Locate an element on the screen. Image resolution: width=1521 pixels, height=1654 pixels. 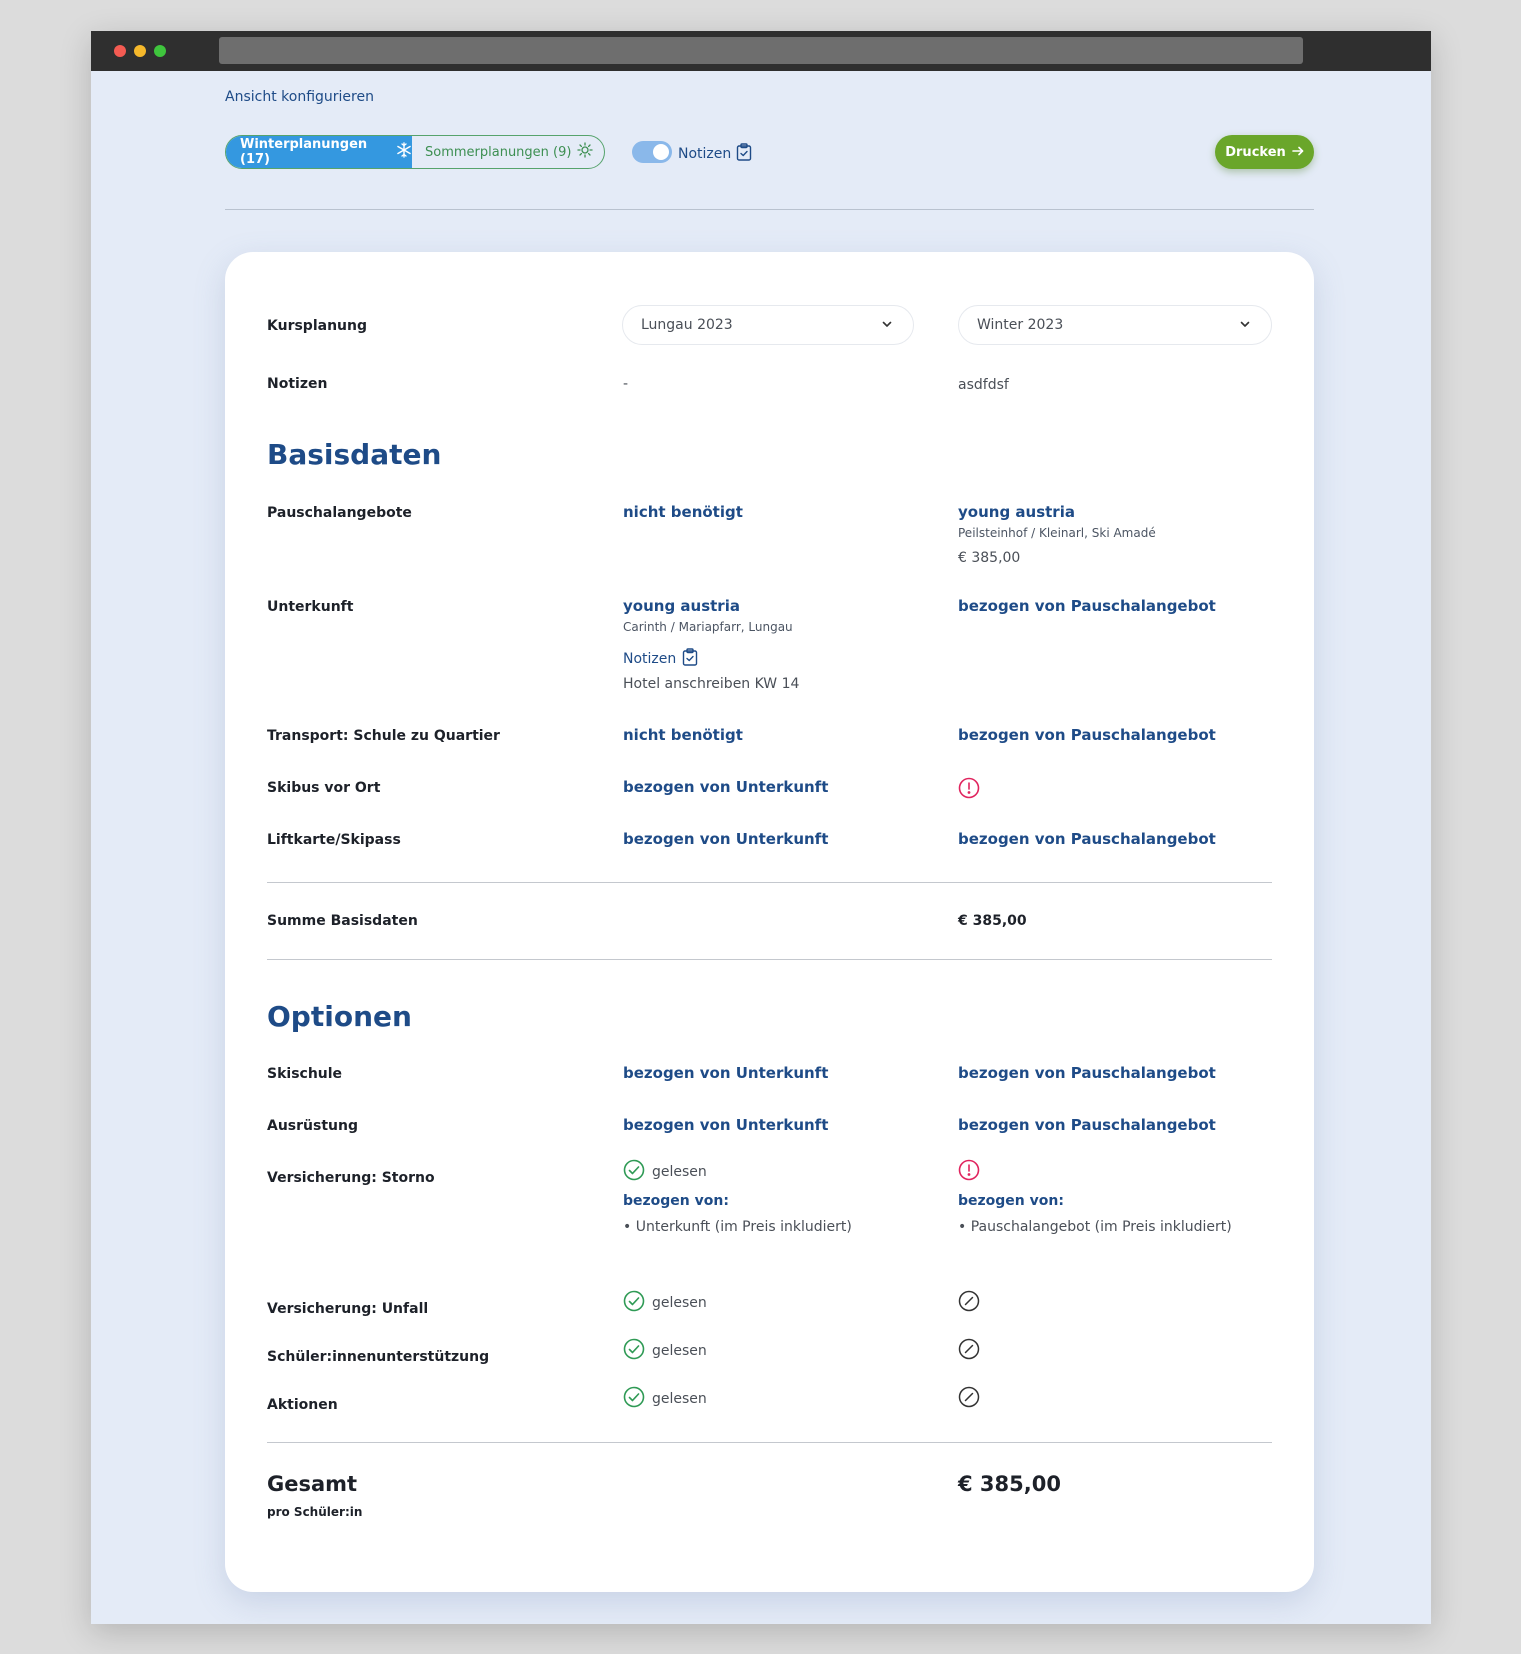
course-planning-select-1: Lungau 2023 is located at coordinates (768, 325).